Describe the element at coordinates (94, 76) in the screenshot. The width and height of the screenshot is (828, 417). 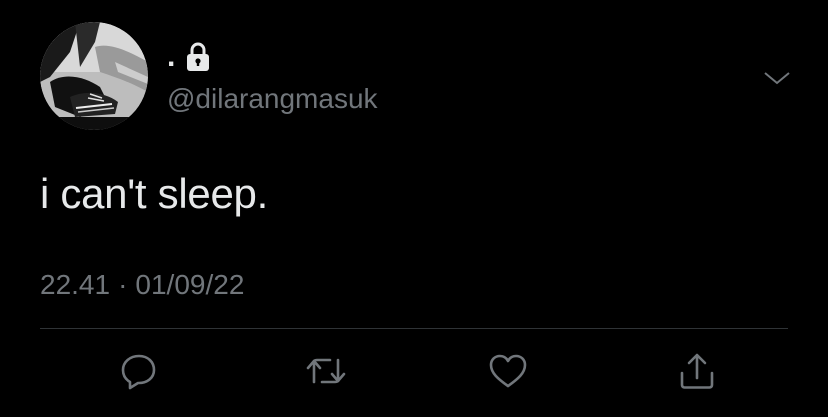
I see `avatar` at that location.